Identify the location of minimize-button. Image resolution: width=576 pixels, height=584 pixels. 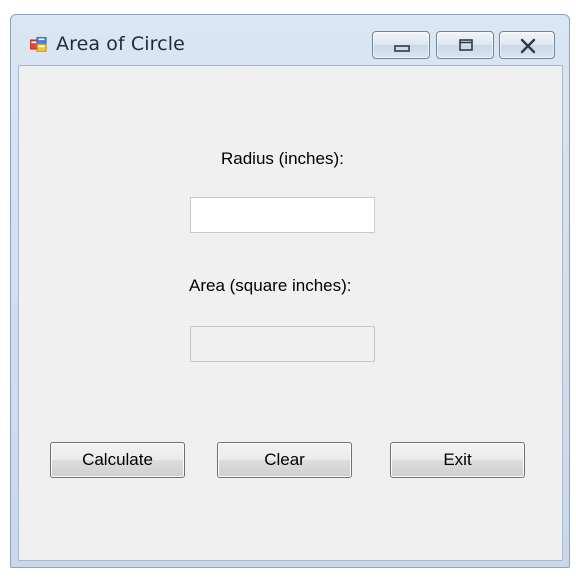
(401, 45).